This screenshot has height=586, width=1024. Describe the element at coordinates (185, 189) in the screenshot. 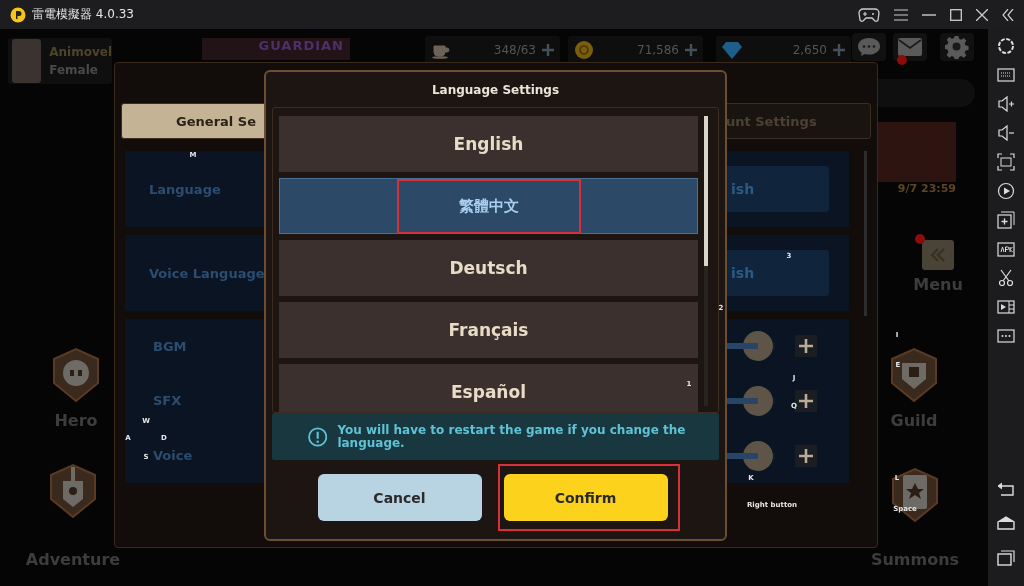

I see `setting-label: Language` at that location.